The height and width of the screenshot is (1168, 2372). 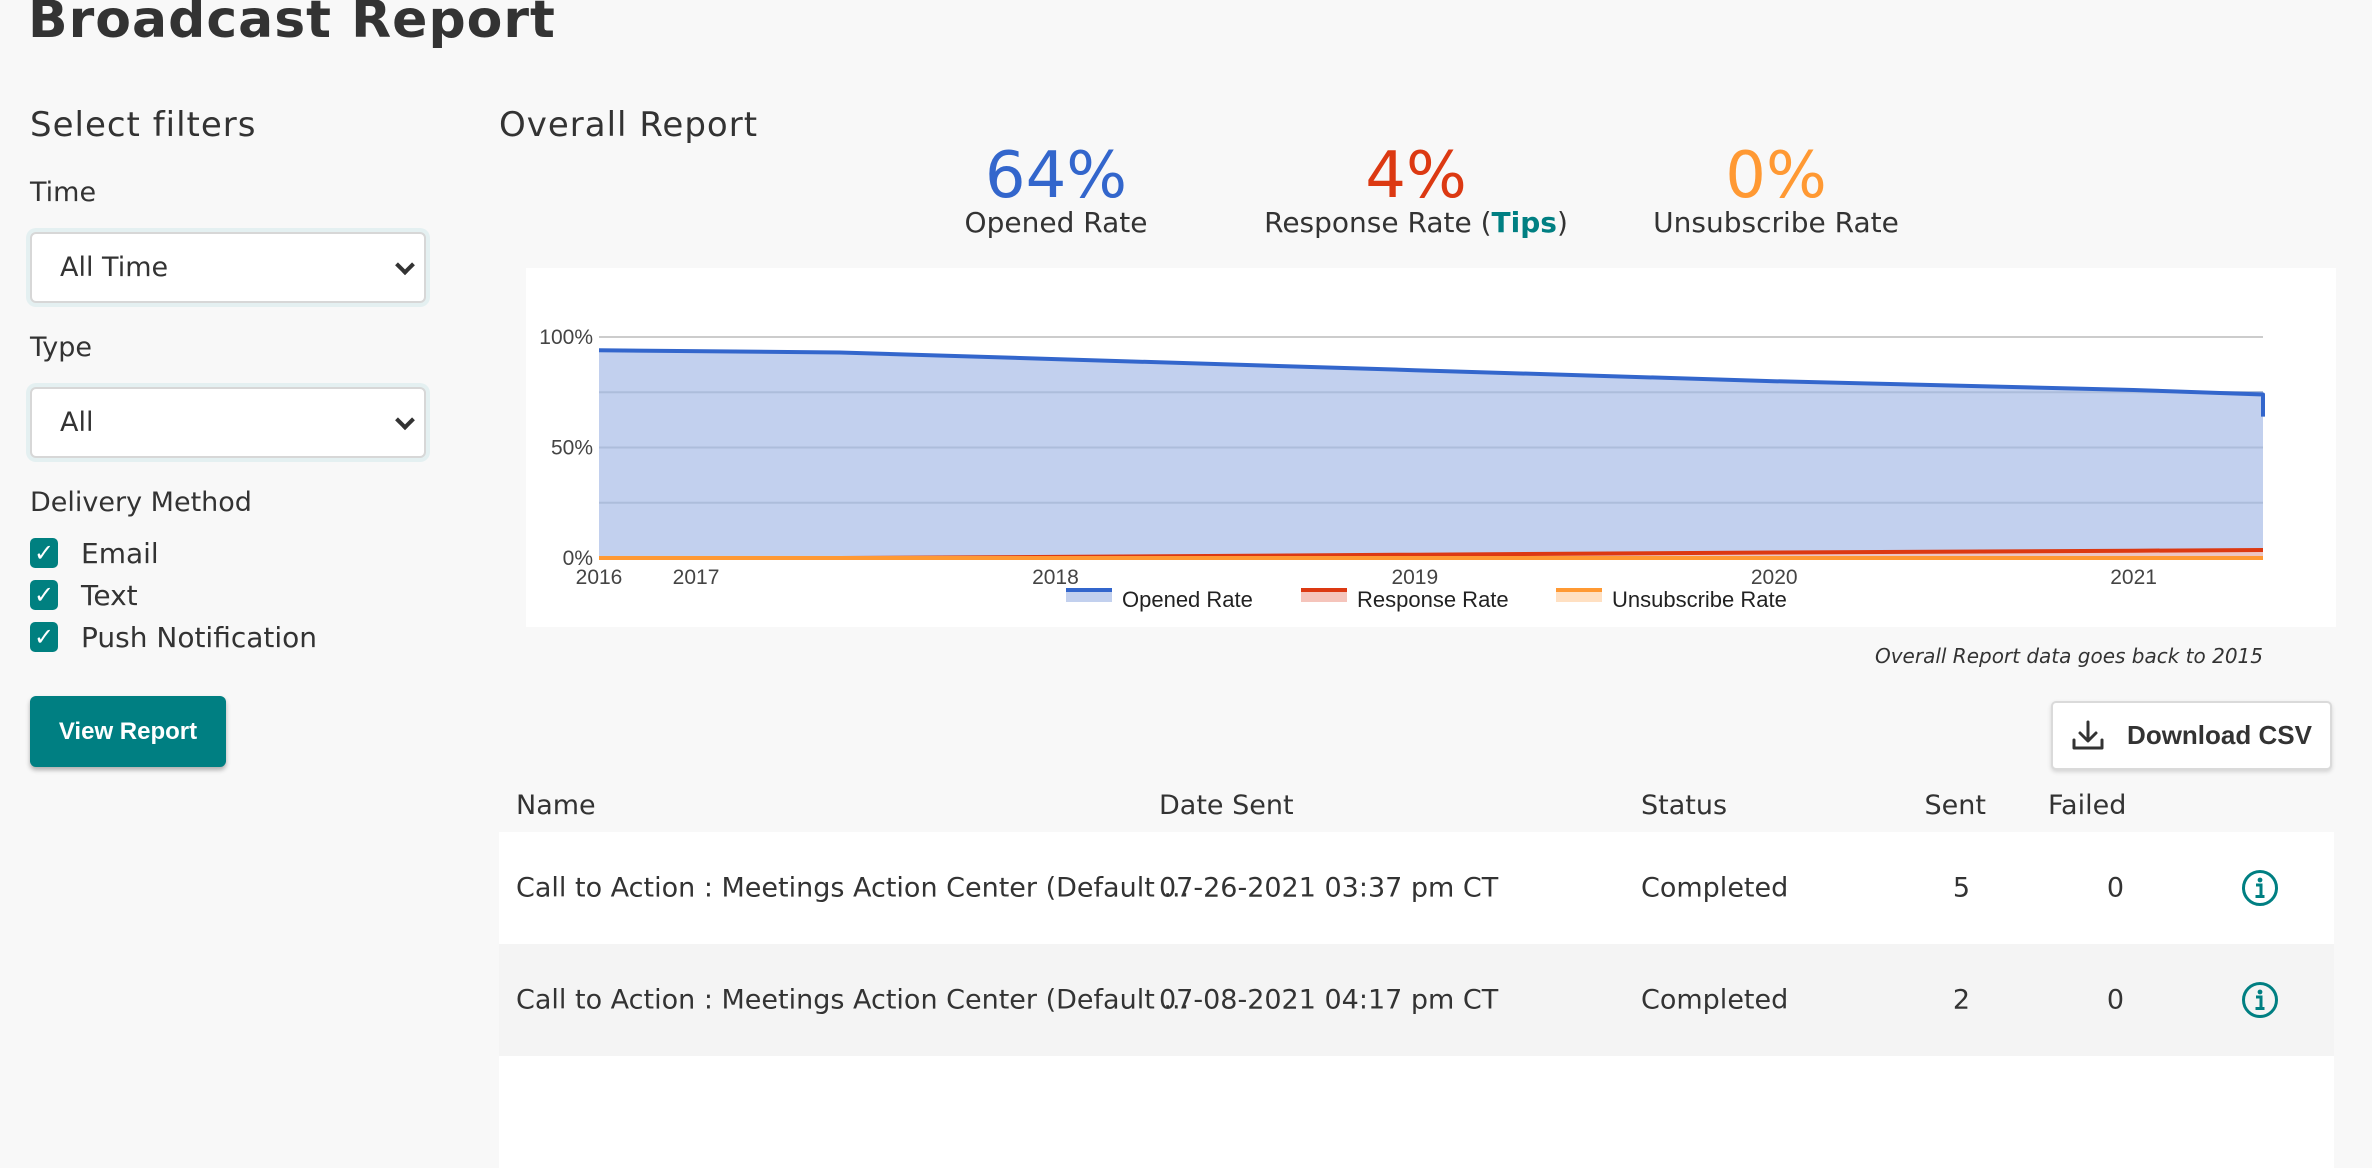 I want to click on time-select-wrapper: All Time, so click(x=228, y=267).